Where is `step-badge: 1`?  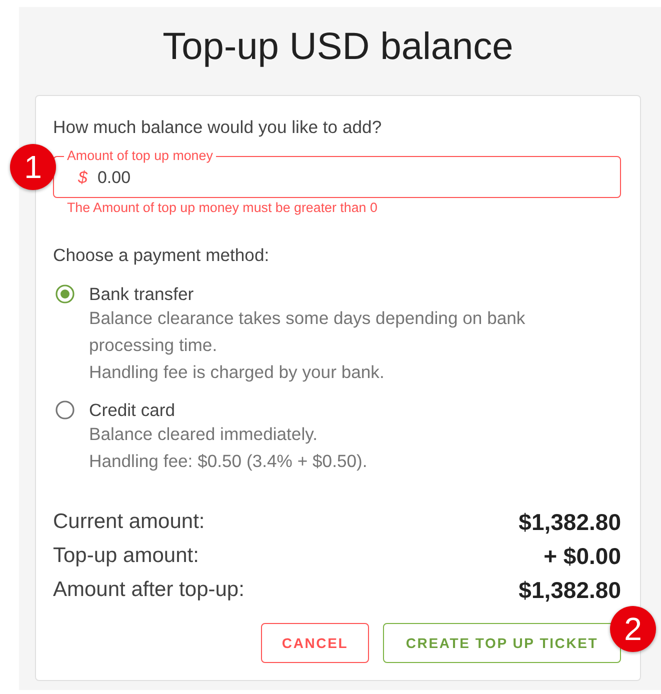
step-badge: 1 is located at coordinates (33, 167).